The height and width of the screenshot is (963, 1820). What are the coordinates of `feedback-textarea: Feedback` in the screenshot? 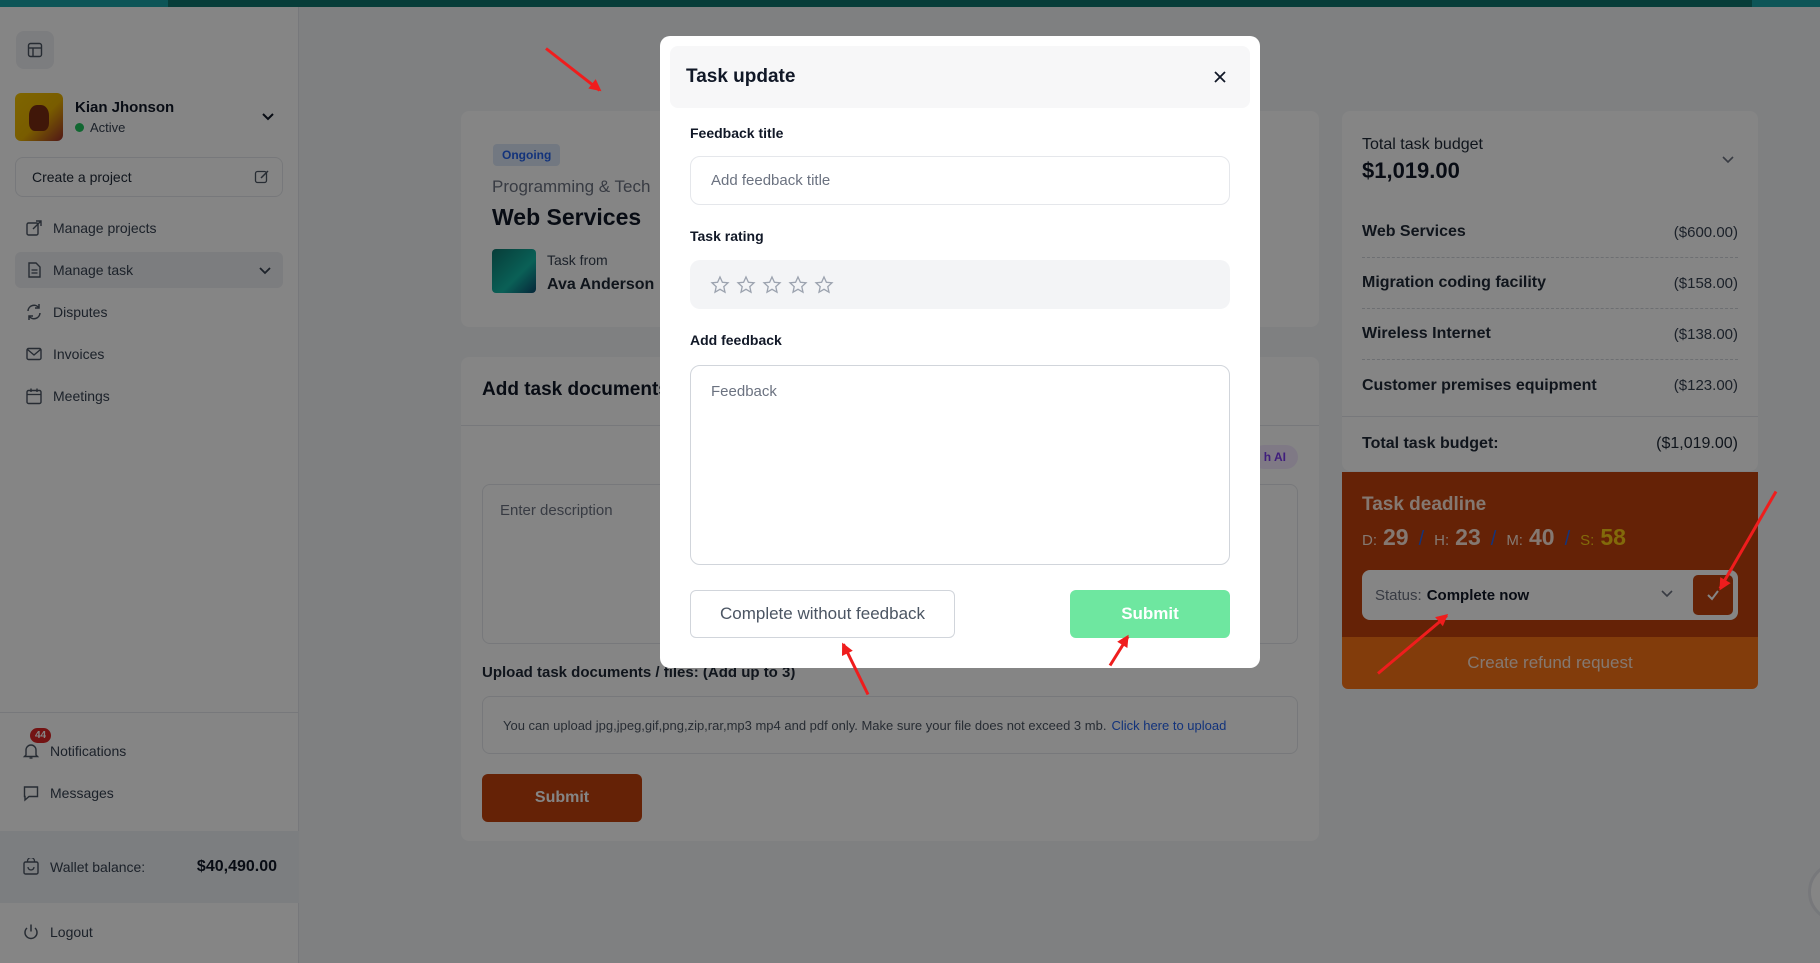 It's located at (960, 465).